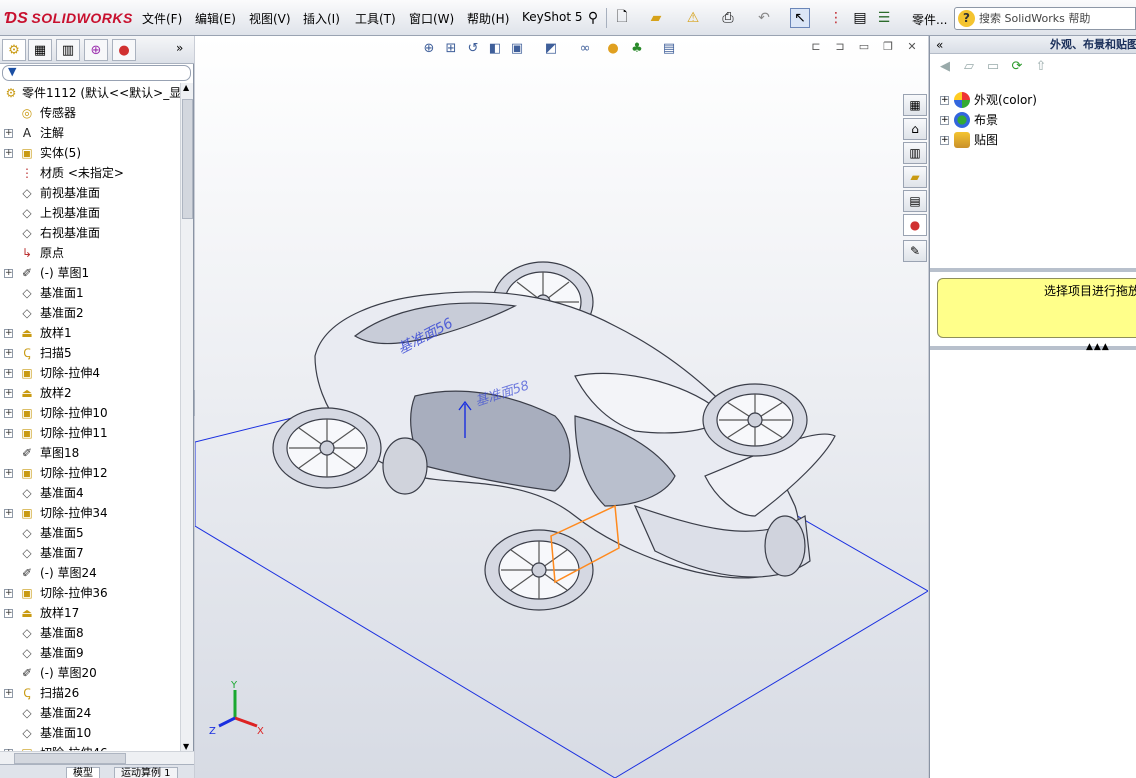 The image size is (1136, 778). Describe the element at coordinates (90, 333) in the screenshot. I see `tree-item: + ⏏ 放样1` at that location.